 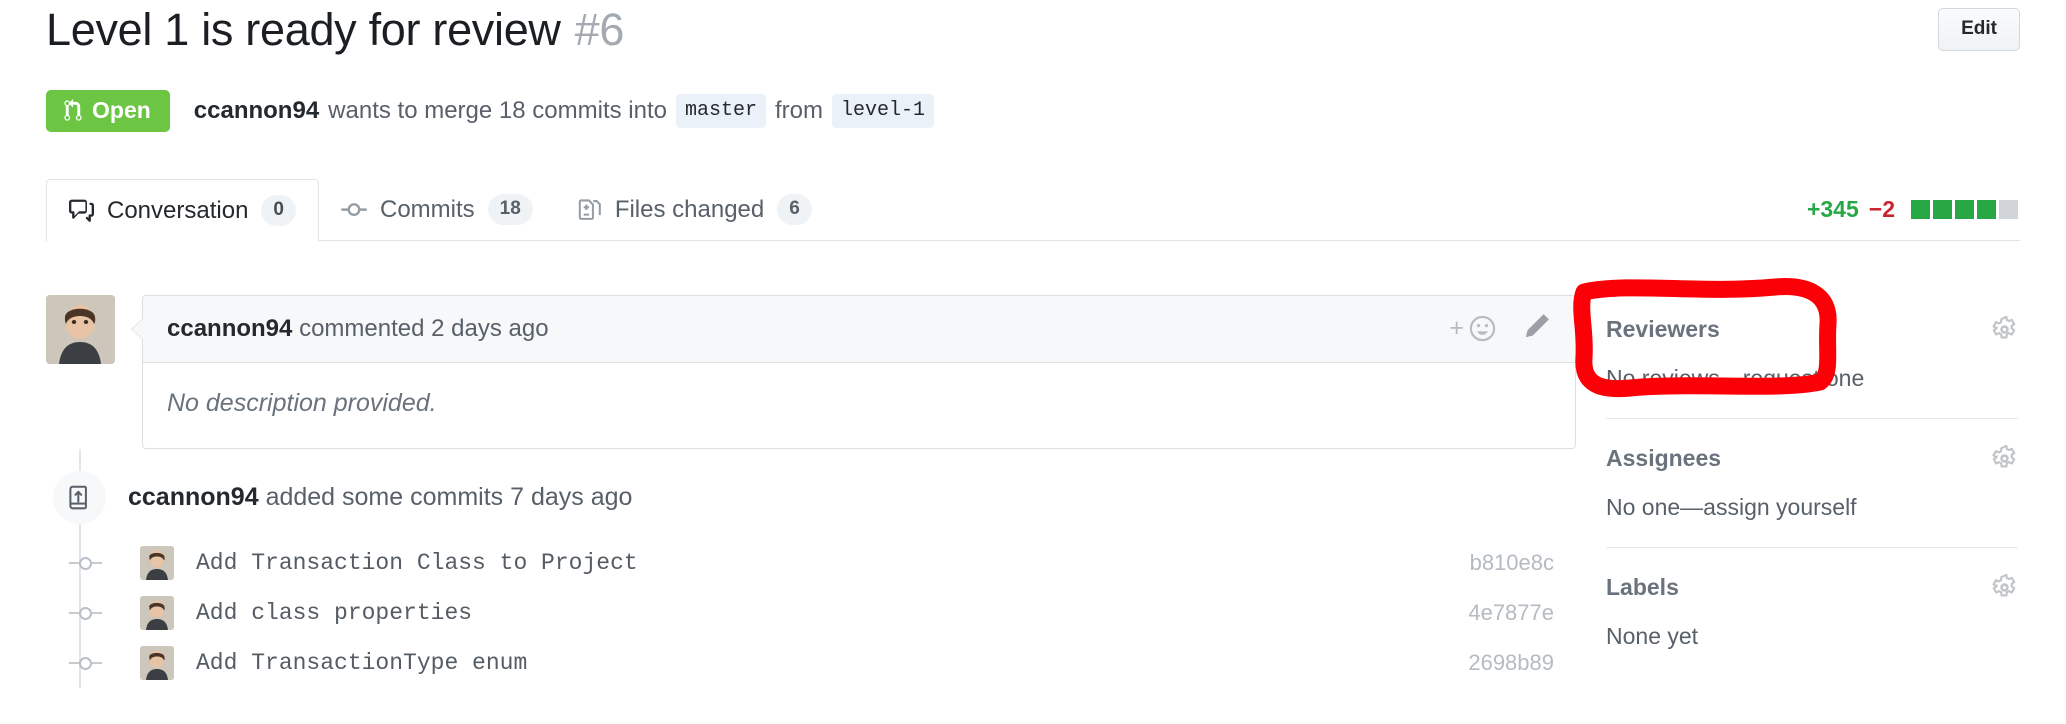 What do you see at coordinates (1812, 445) in the screenshot?
I see `assignees-header: Assignees` at bounding box center [1812, 445].